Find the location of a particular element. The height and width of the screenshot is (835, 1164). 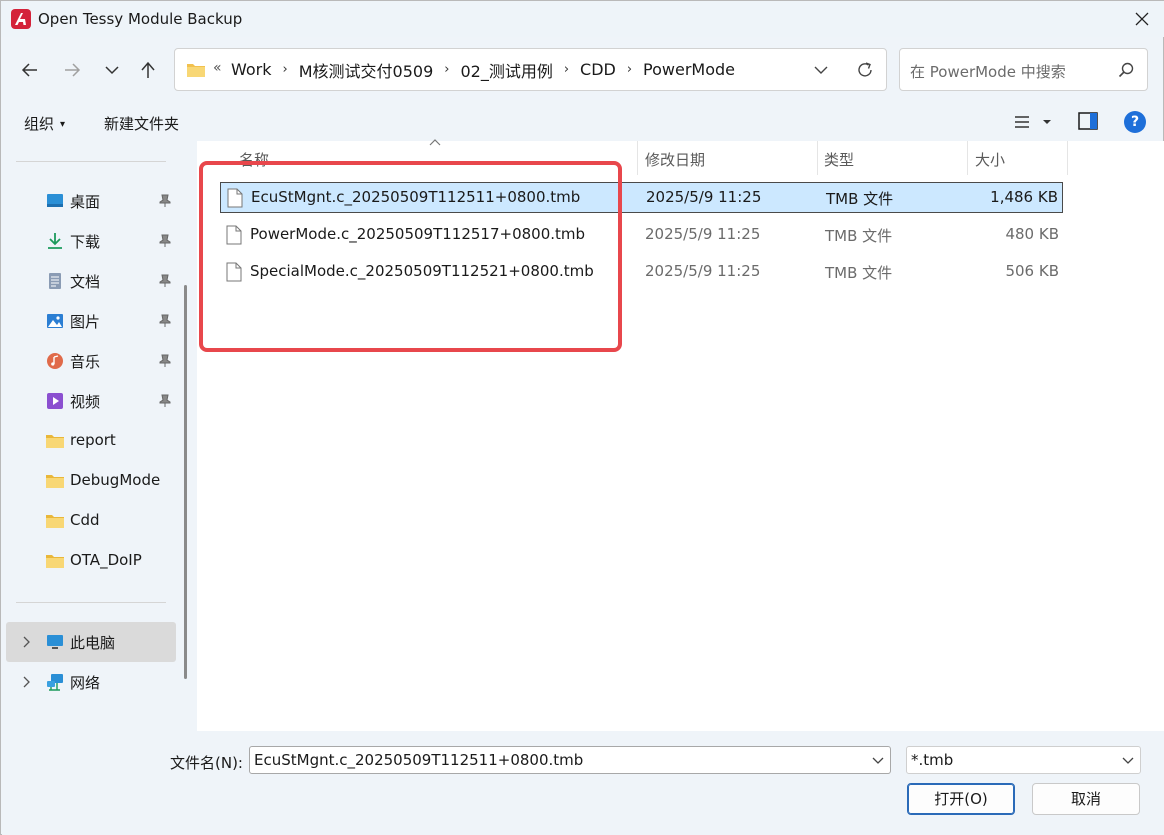

up-button is located at coordinates (148, 70).